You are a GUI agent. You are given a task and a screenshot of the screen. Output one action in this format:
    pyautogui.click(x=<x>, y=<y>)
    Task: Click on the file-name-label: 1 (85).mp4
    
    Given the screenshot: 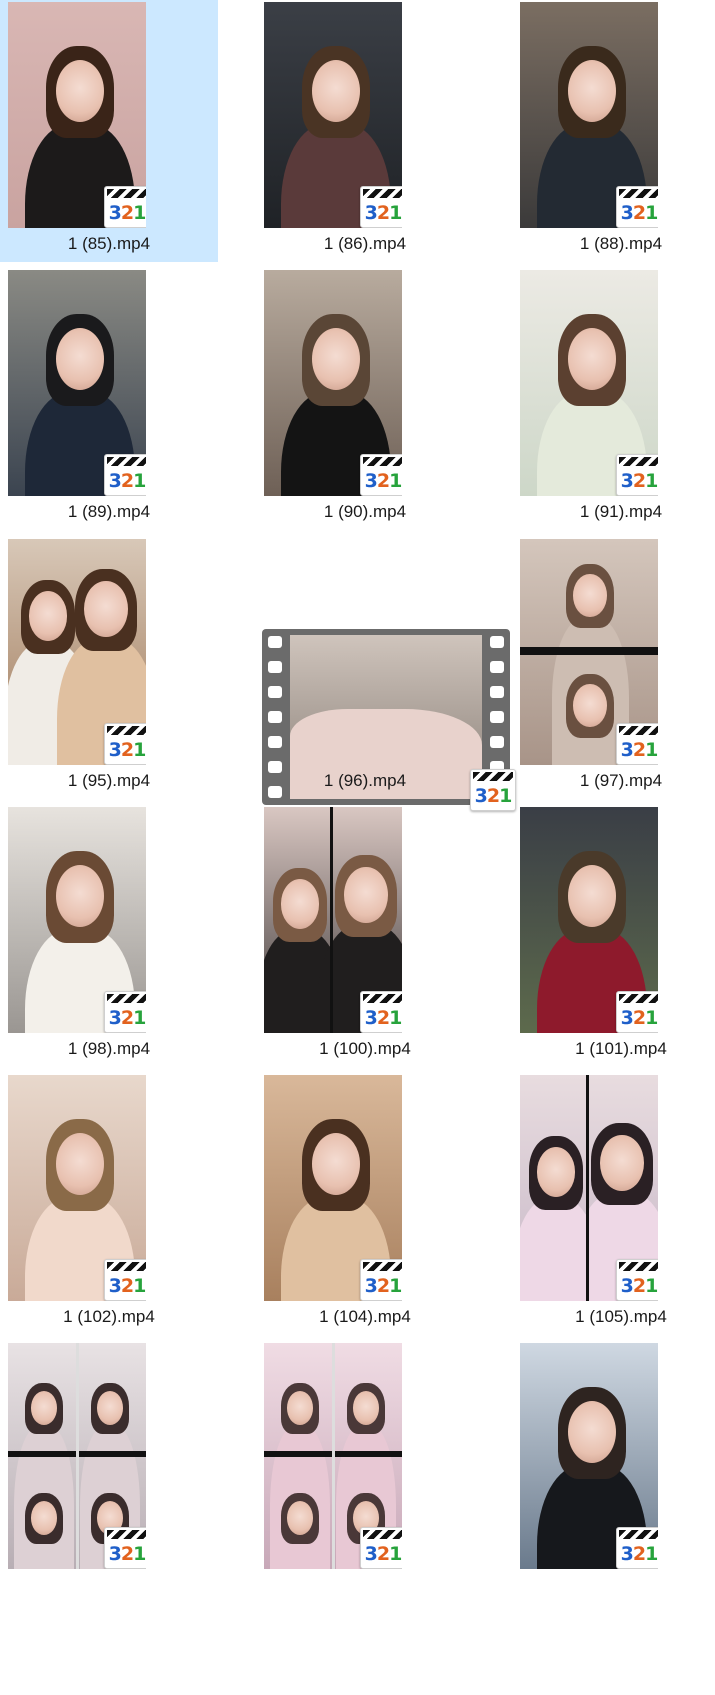 What is the action you would take?
    pyautogui.click(x=109, y=244)
    